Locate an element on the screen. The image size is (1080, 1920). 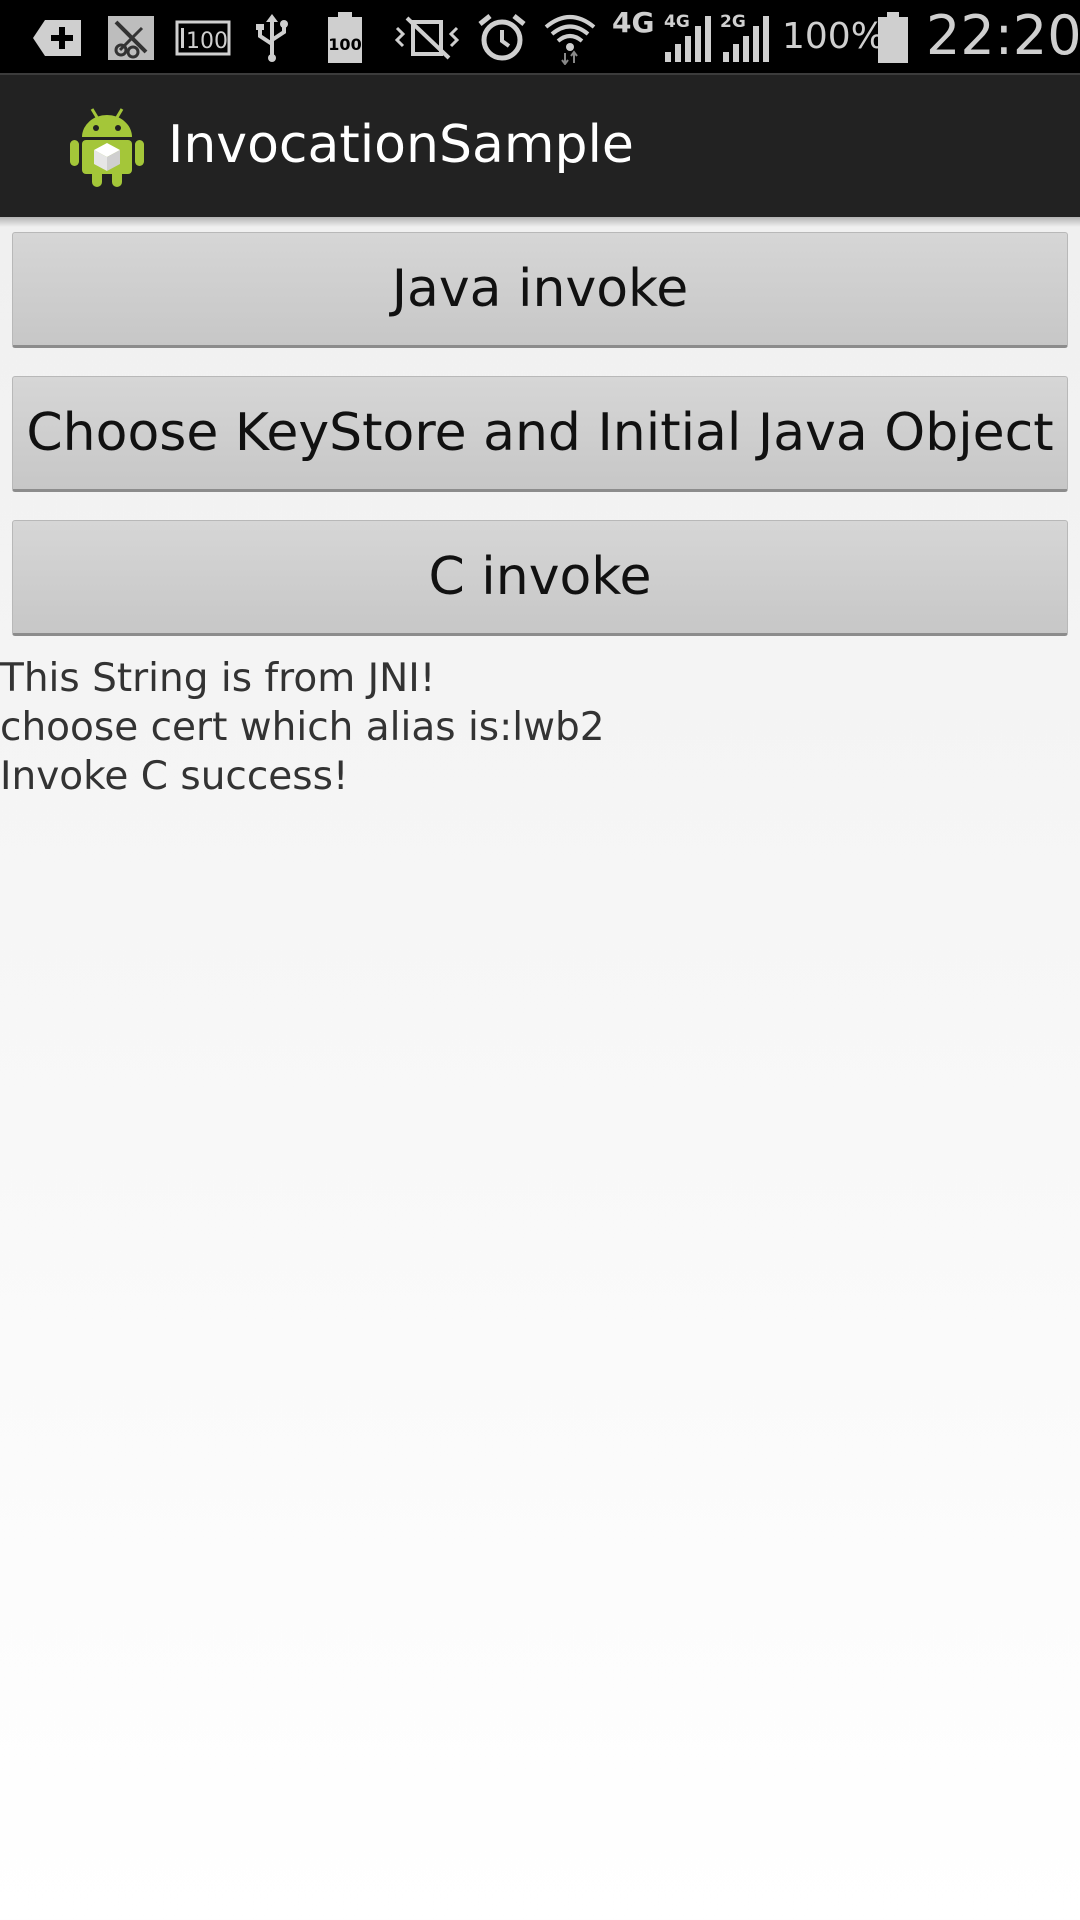
action-bar-shadow is located at coordinates (540, 222).